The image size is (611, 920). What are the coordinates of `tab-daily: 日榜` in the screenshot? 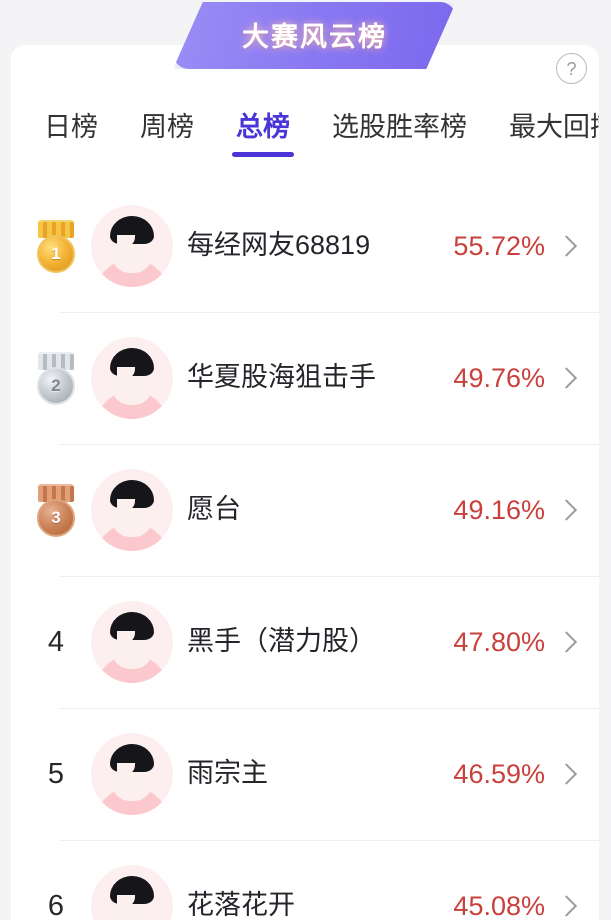 It's located at (71, 124).